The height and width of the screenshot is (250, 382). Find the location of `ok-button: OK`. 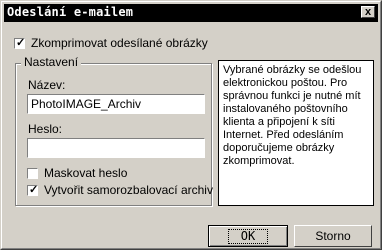

ok-button: OK is located at coordinates (248, 236).